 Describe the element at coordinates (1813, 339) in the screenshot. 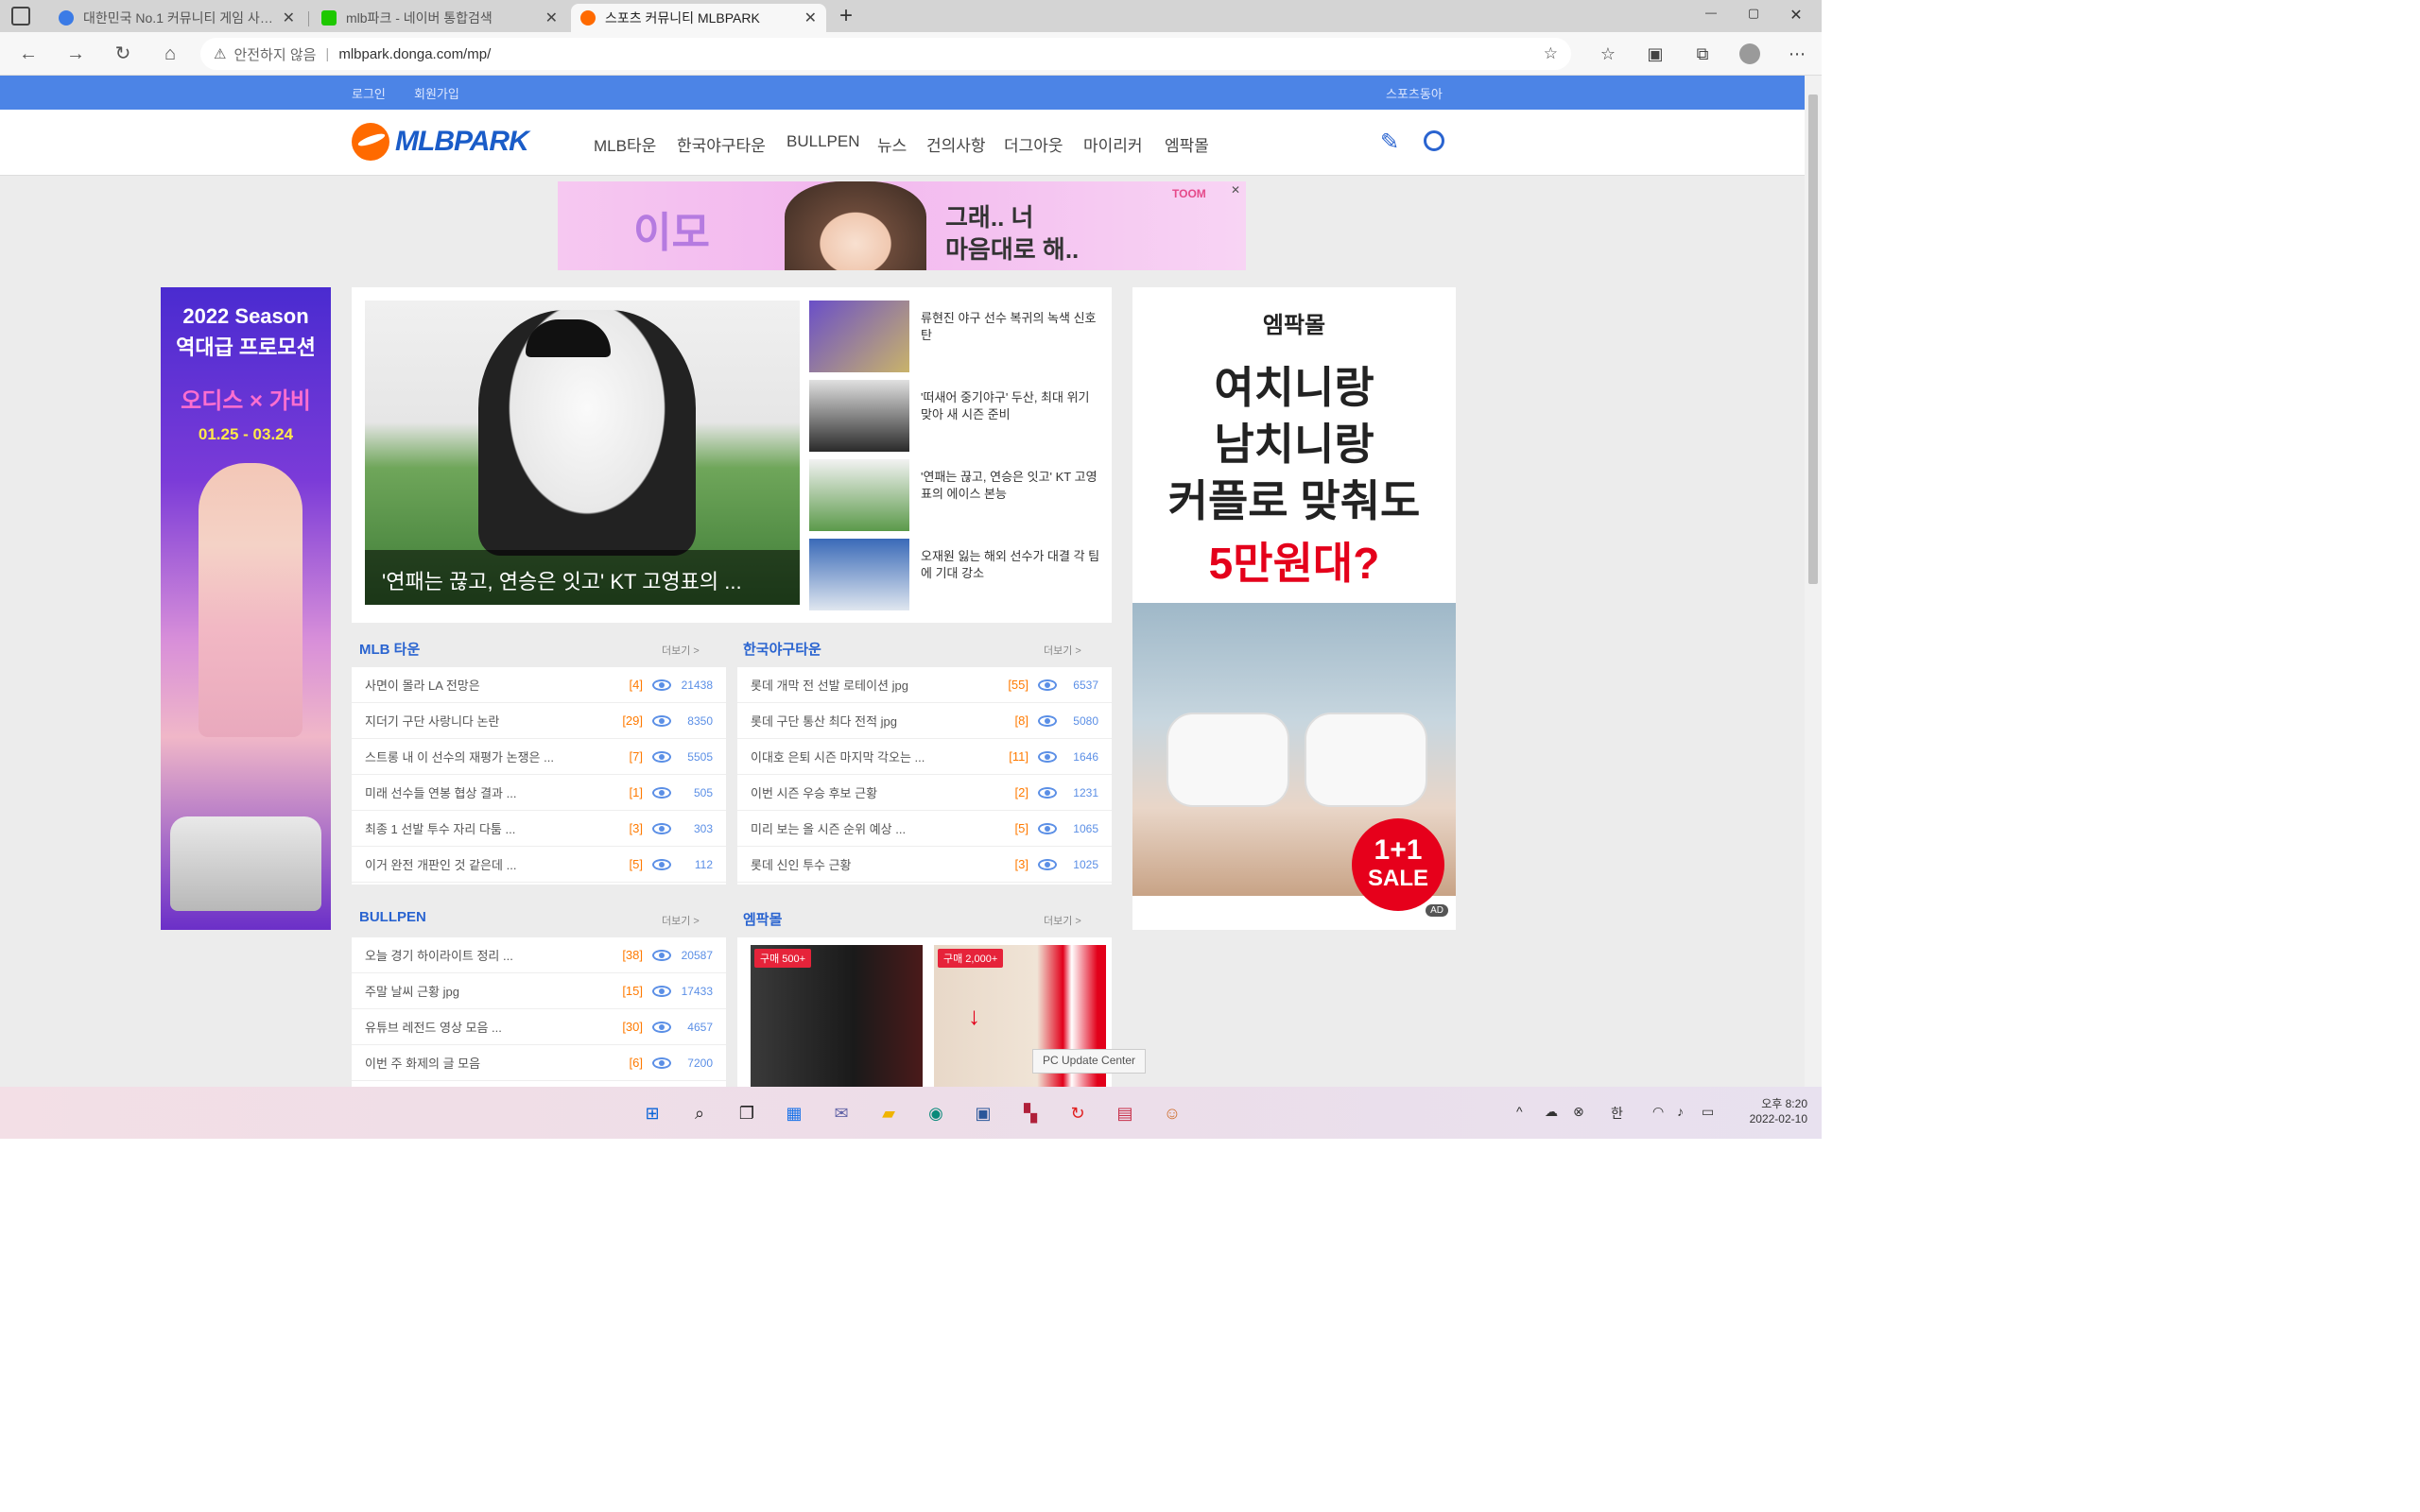

I see `scrollbar-thumb` at that location.